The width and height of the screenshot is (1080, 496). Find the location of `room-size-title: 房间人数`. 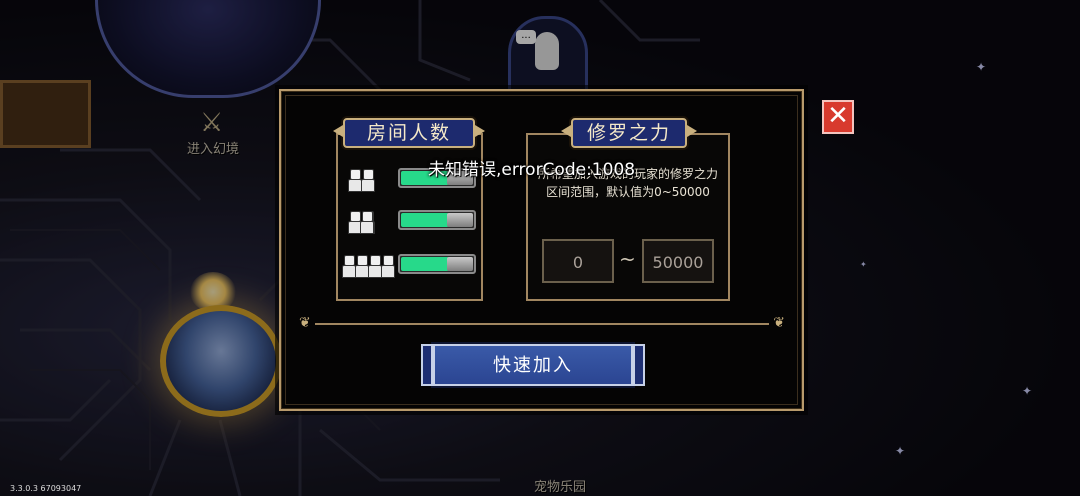

room-size-title: 房间人数 is located at coordinates (409, 133).